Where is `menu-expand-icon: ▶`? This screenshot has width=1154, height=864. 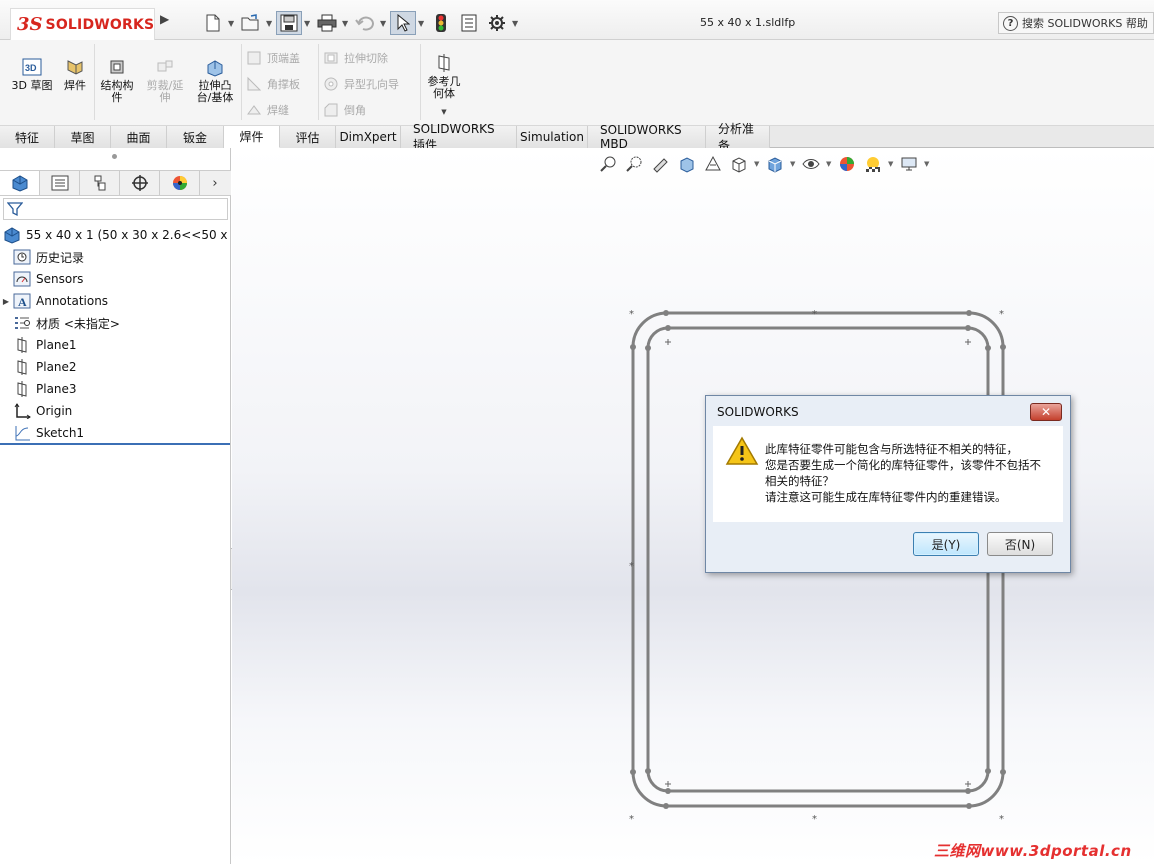
menu-expand-icon: ▶ is located at coordinates (166, 21).